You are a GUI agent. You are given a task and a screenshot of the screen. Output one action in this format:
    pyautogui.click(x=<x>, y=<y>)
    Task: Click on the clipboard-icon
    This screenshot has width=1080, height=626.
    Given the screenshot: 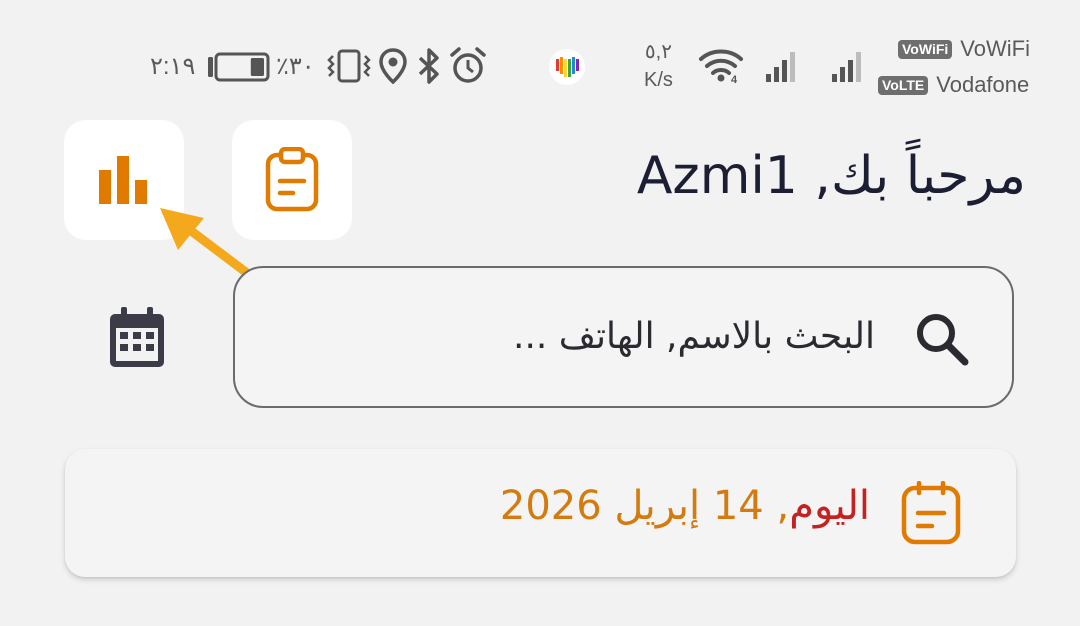 What is the action you would take?
    pyautogui.click(x=931, y=513)
    